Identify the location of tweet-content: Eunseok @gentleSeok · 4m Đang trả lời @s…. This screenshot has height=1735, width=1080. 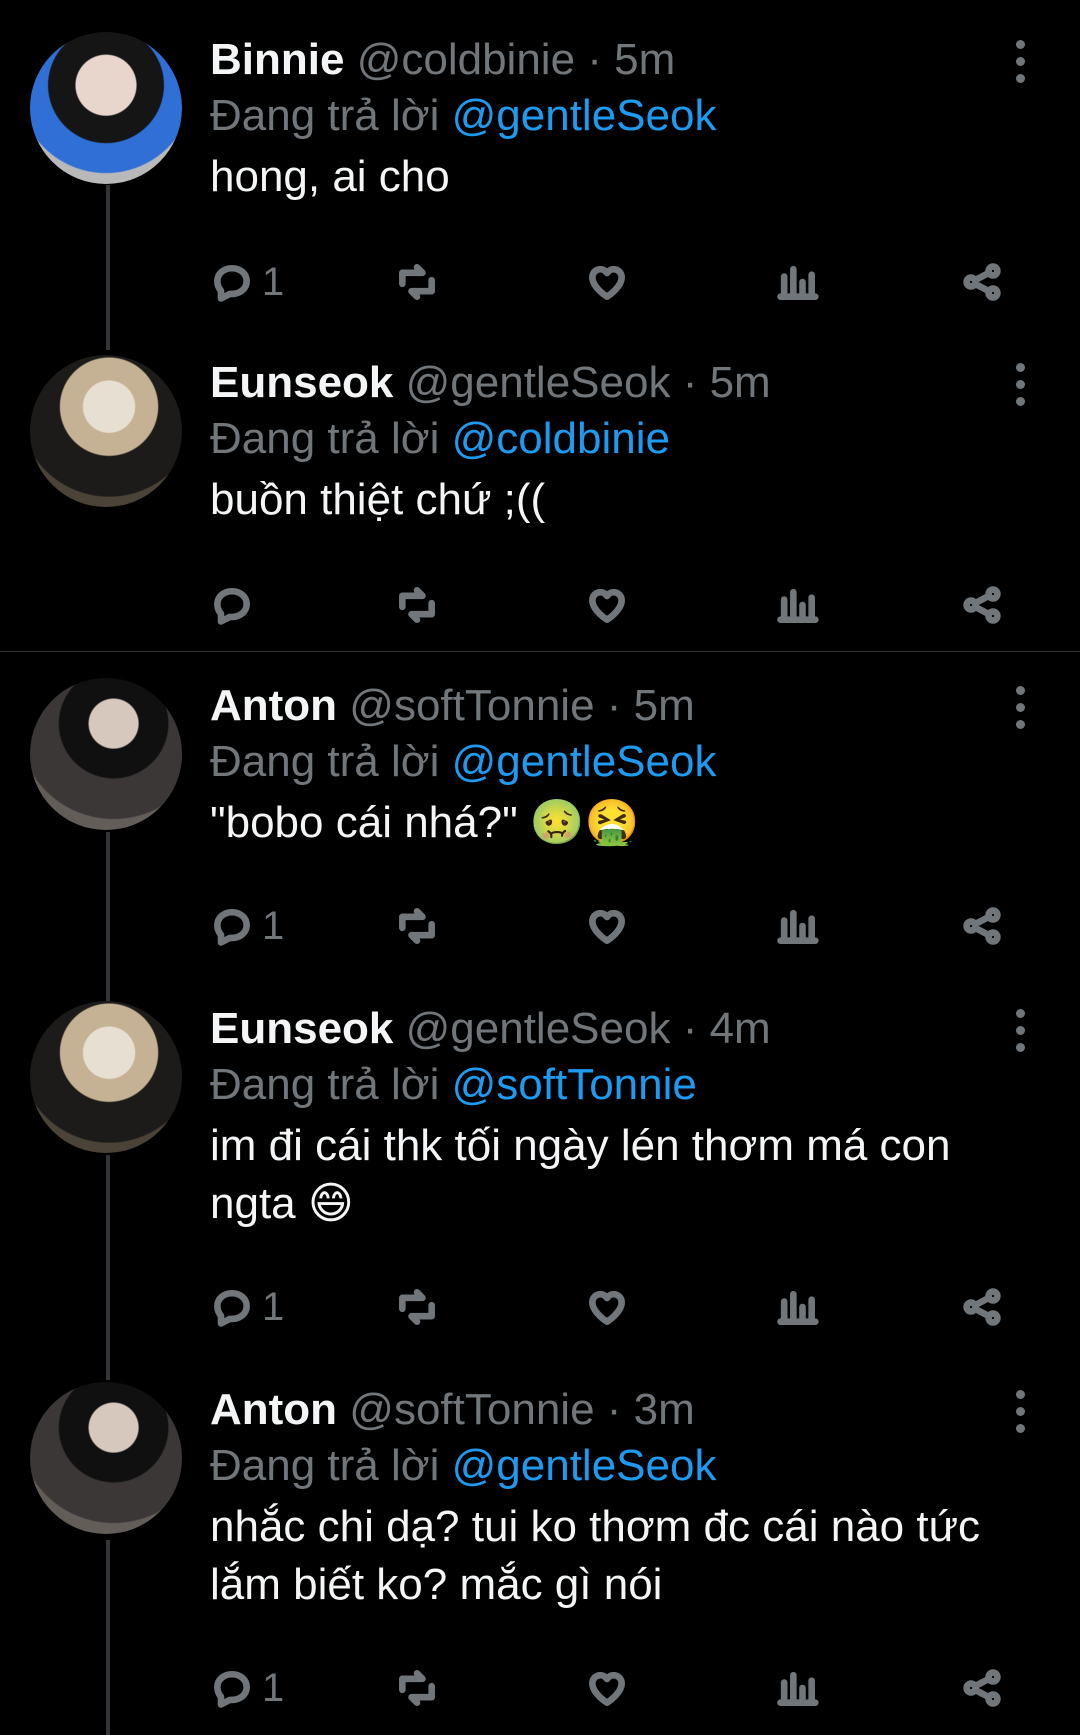
(625, 1117).